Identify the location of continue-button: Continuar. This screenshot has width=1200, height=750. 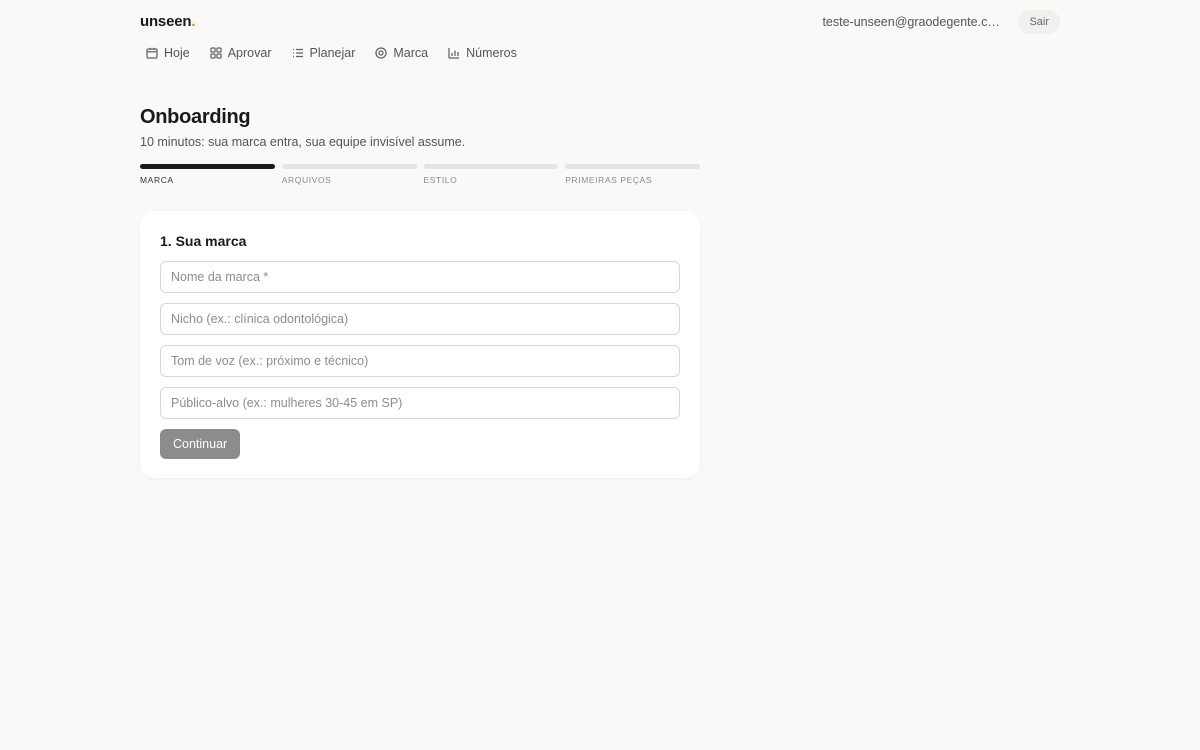
(200, 444).